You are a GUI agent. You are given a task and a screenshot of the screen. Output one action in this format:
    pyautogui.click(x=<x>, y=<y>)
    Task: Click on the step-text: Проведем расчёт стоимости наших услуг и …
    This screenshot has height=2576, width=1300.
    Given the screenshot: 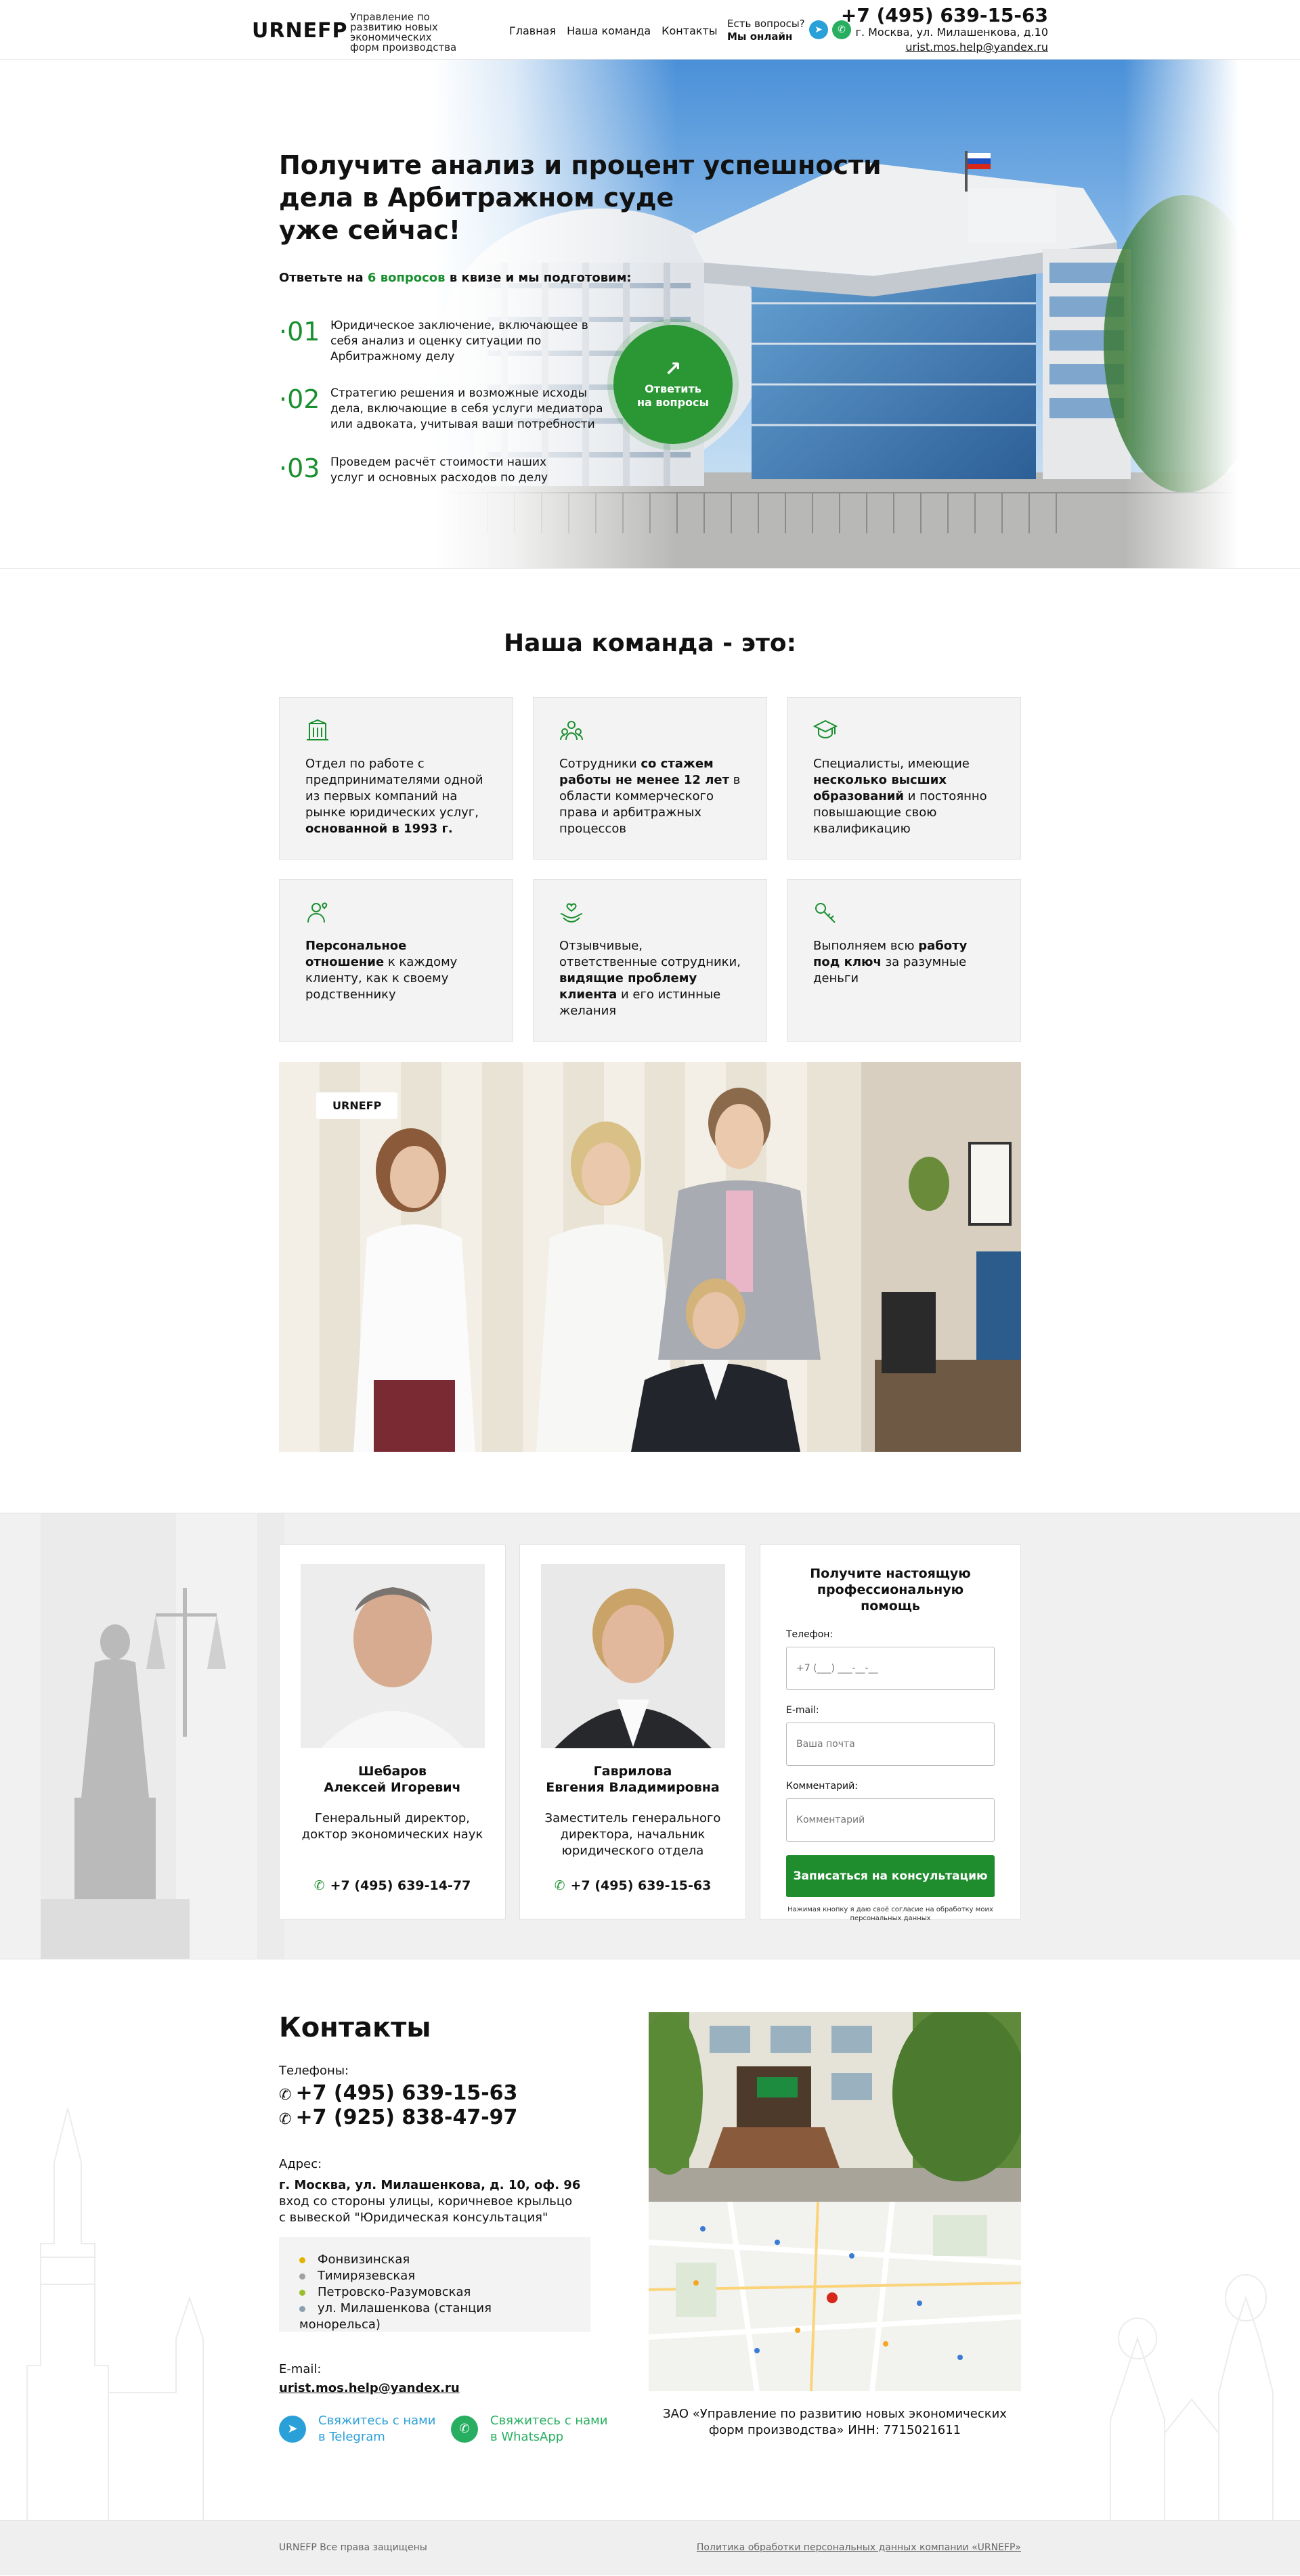 What is the action you would take?
    pyautogui.click(x=439, y=470)
    